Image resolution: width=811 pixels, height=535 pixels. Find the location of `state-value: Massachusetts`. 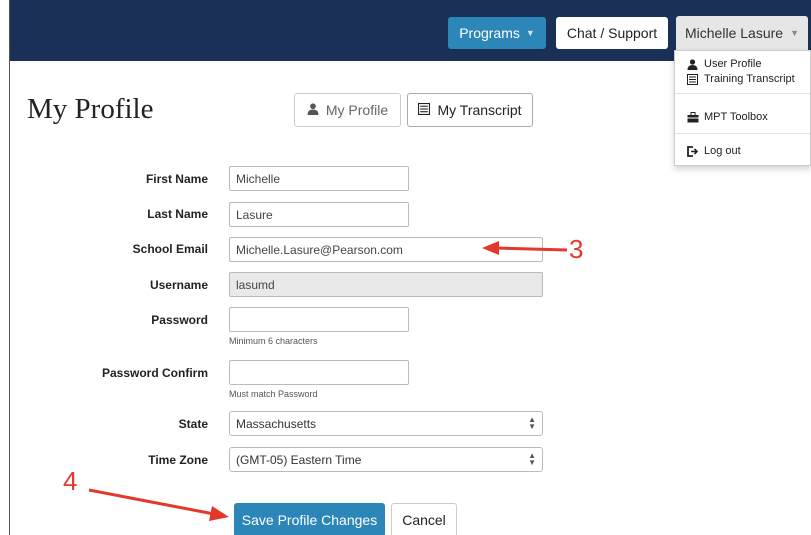

state-value: Massachusetts is located at coordinates (276, 424).